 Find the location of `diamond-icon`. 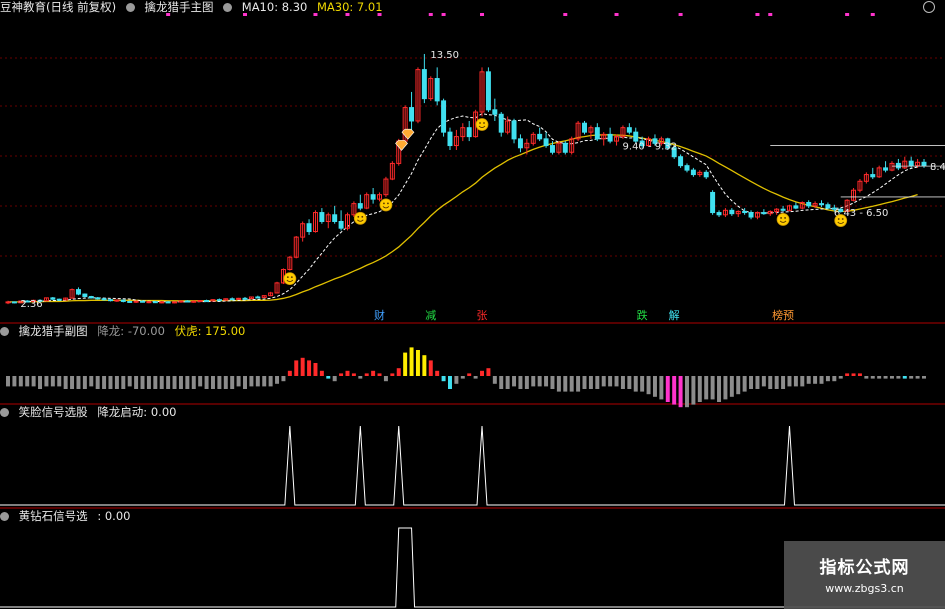

diamond-icon is located at coordinates (408, 134).